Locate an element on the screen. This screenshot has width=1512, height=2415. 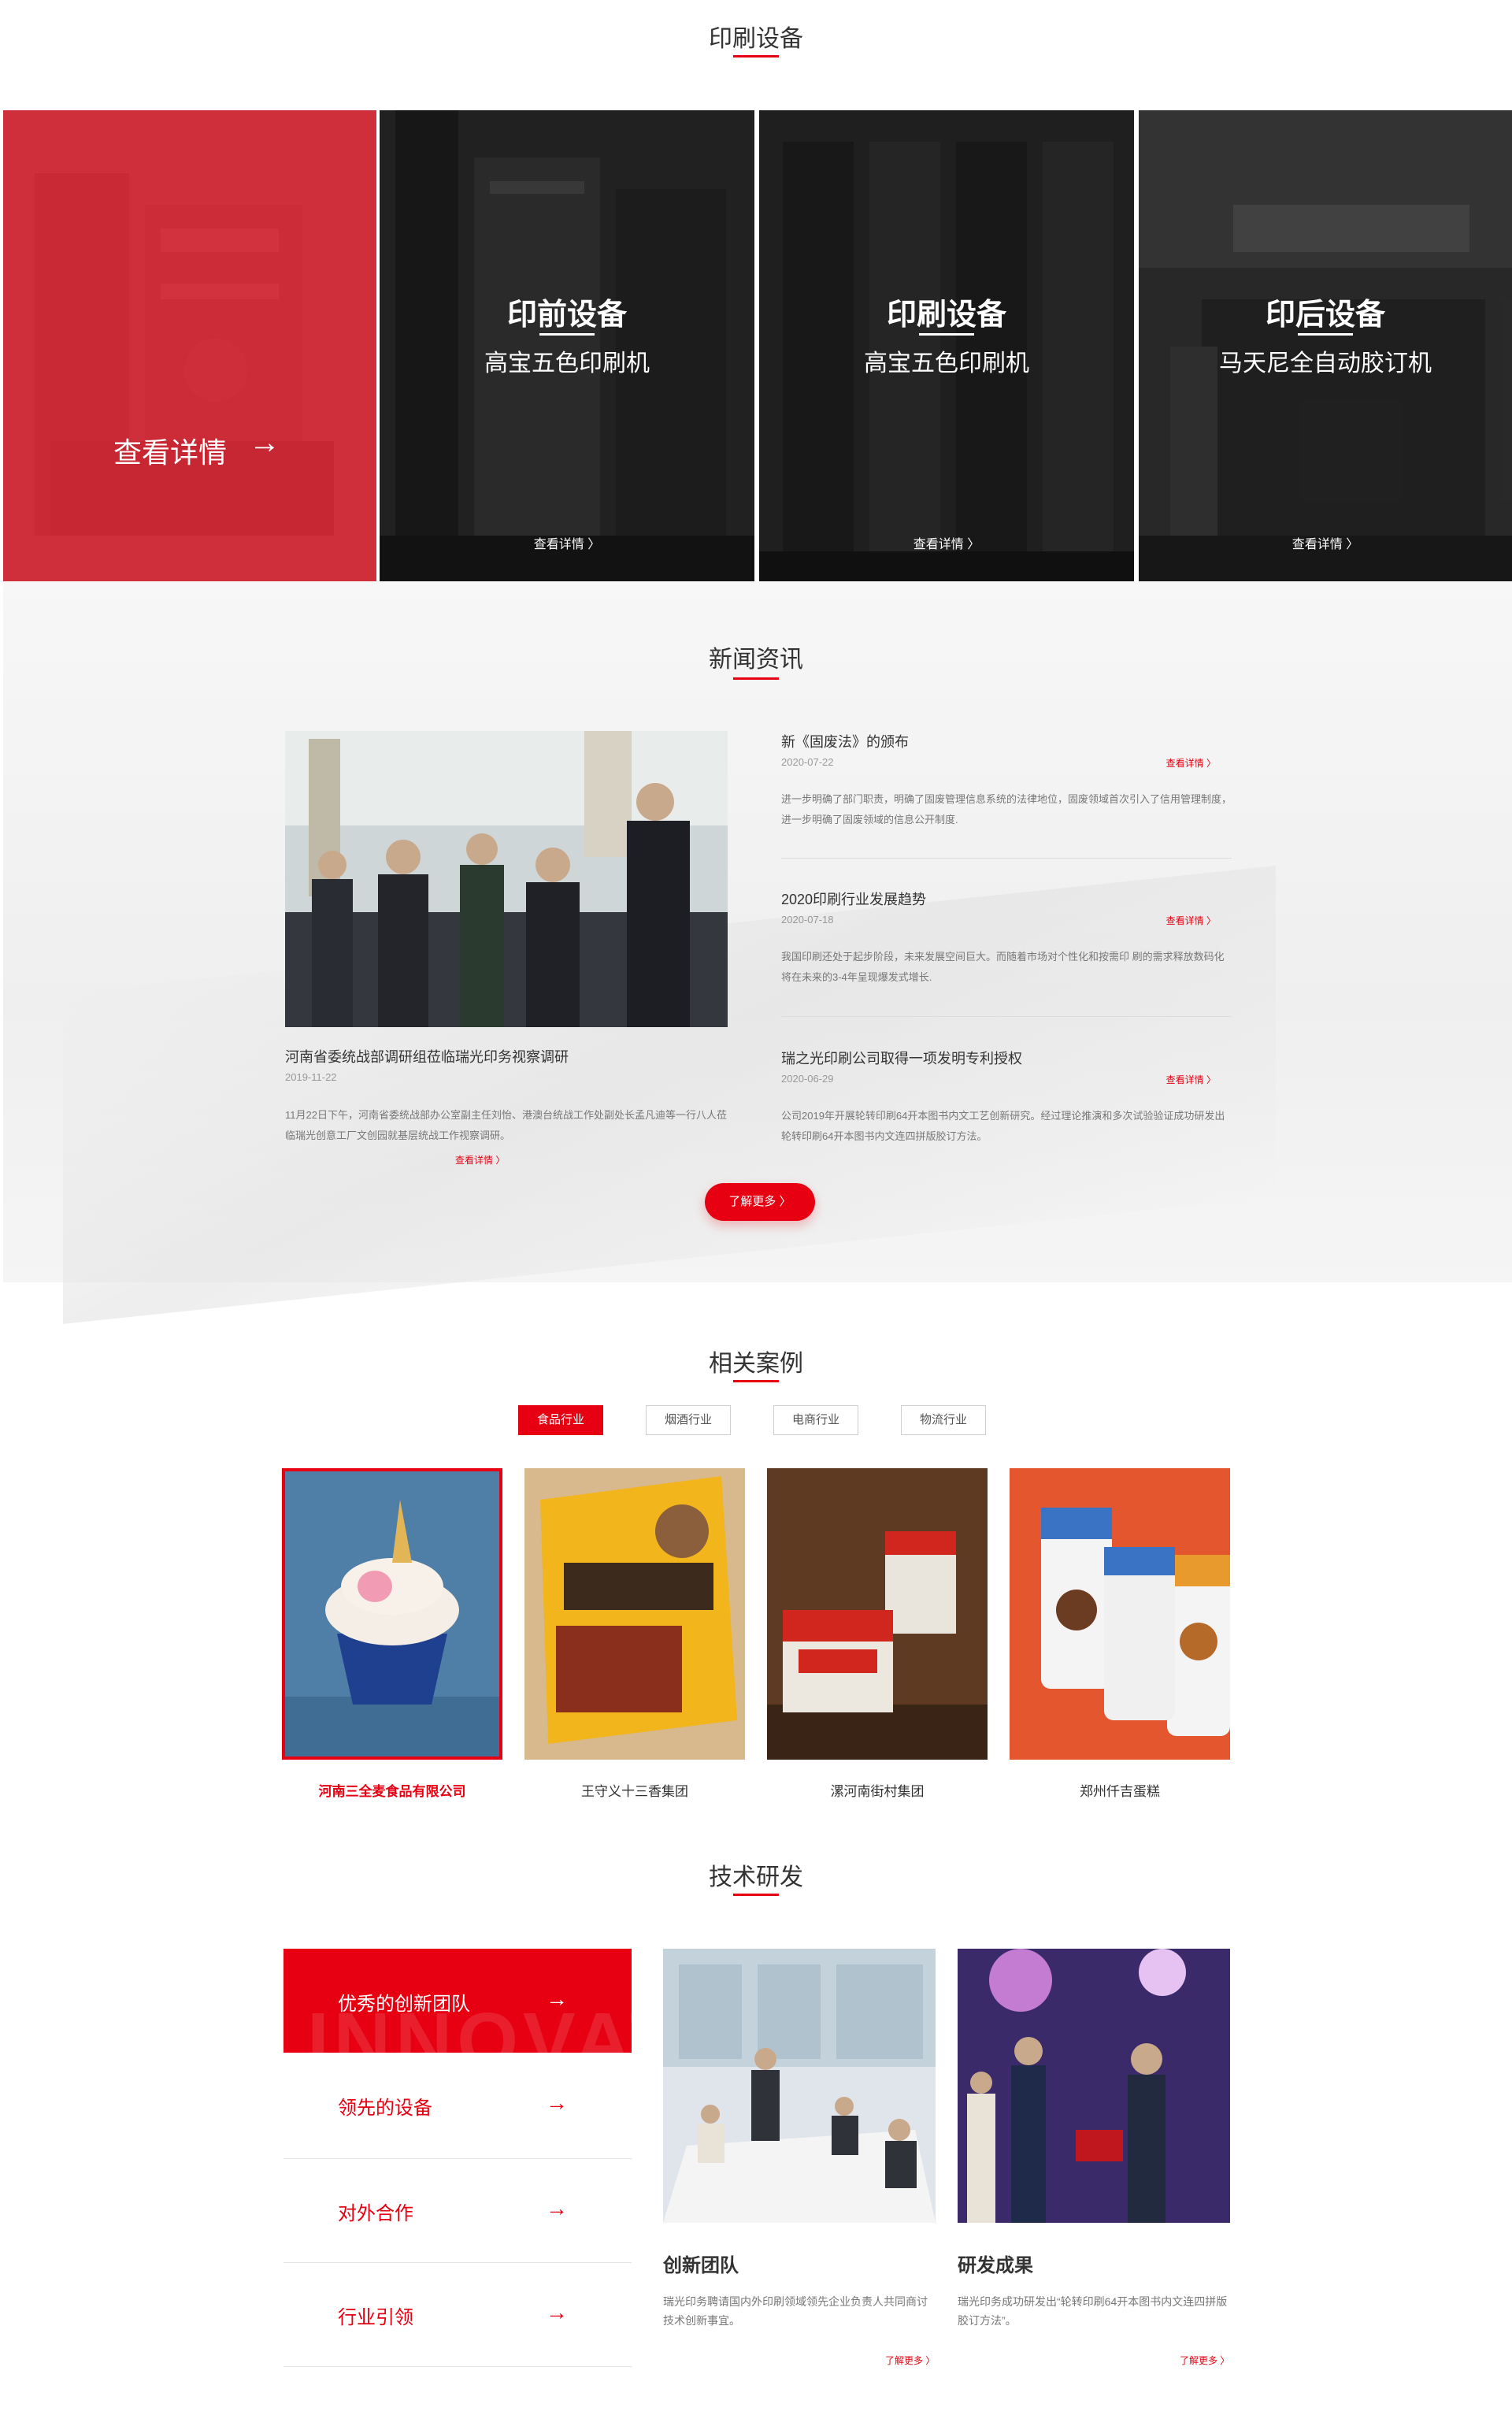
news-main-photo is located at coordinates (506, 879).